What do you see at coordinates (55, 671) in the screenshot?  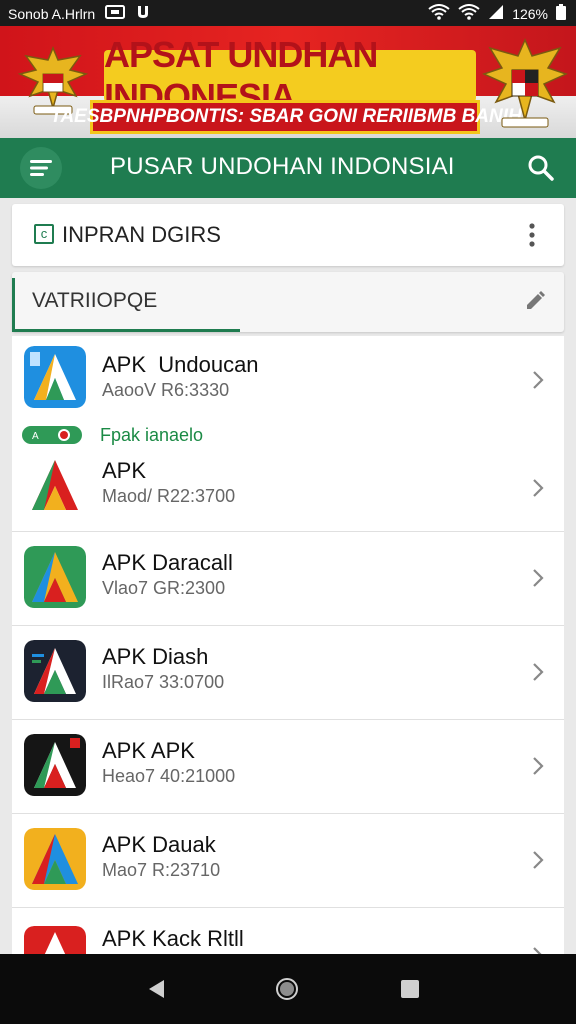 I see `apk-diash-icon` at bounding box center [55, 671].